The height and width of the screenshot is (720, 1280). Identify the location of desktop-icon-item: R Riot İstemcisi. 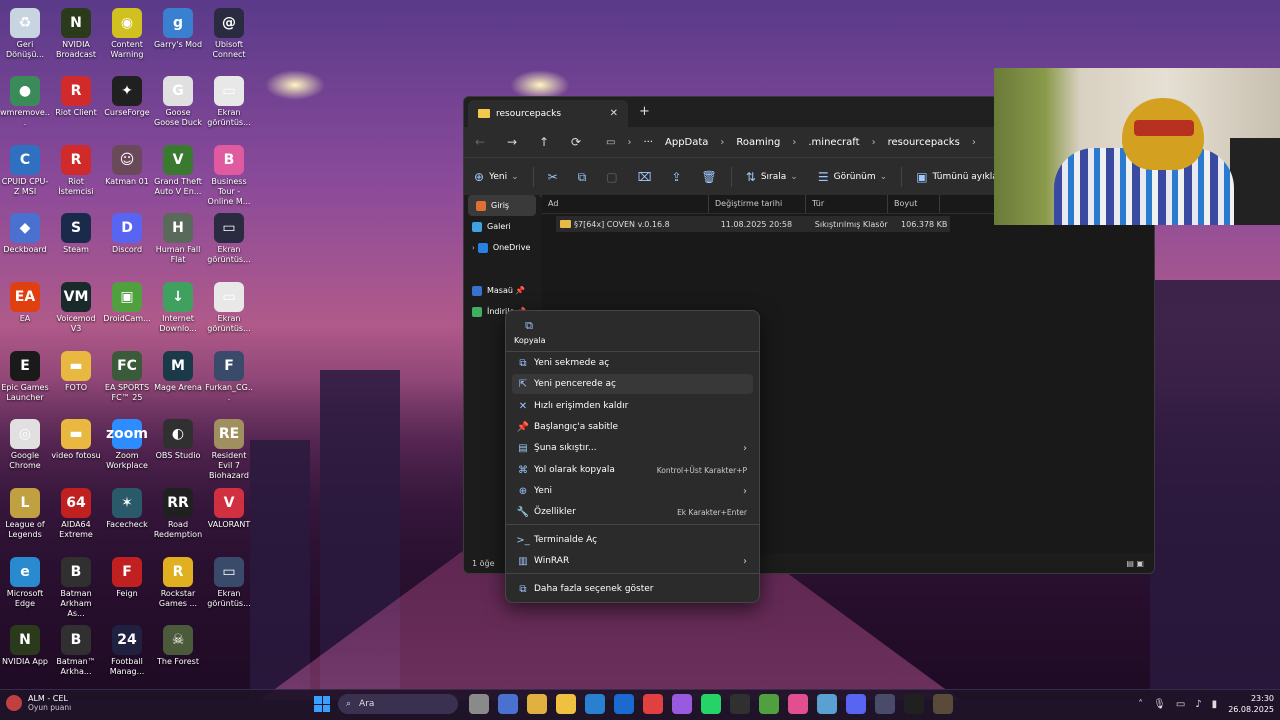
(76, 174).